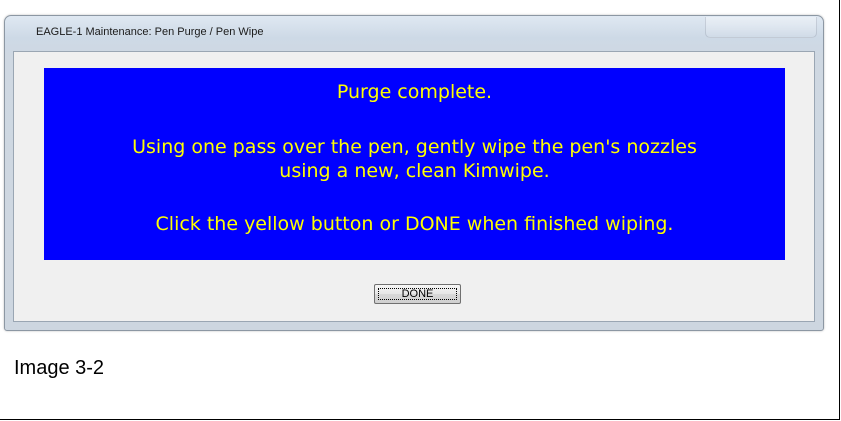  I want to click on instruction-line-2: using a new, clean Kimwipe., so click(414, 171).